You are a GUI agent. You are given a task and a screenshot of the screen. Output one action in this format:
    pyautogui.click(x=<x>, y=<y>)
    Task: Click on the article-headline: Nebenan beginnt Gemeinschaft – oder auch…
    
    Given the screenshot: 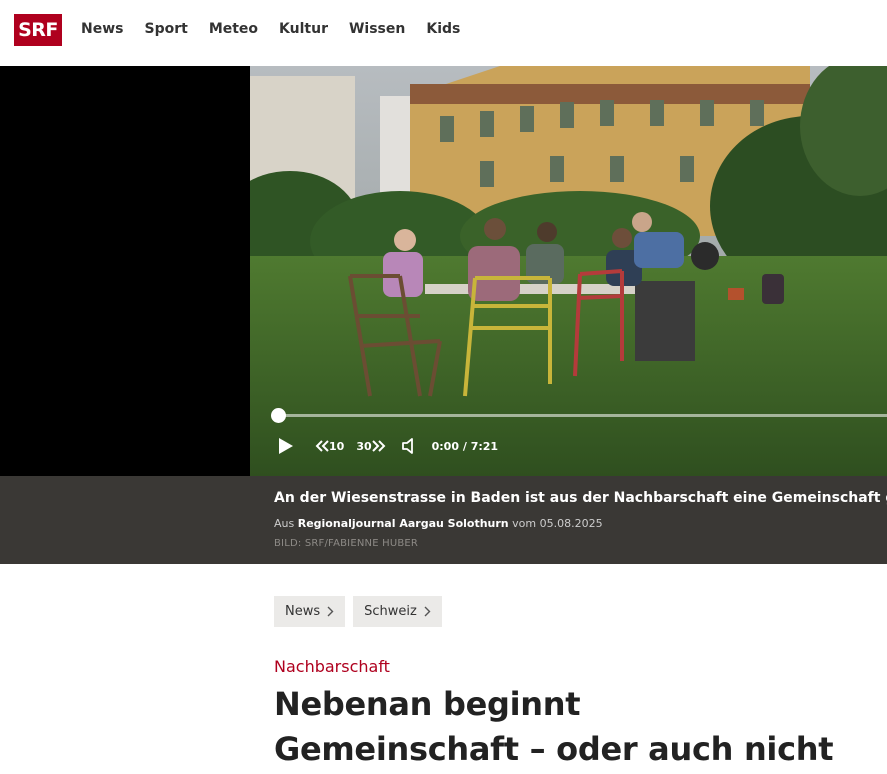 What is the action you would take?
    pyautogui.click(x=554, y=726)
    